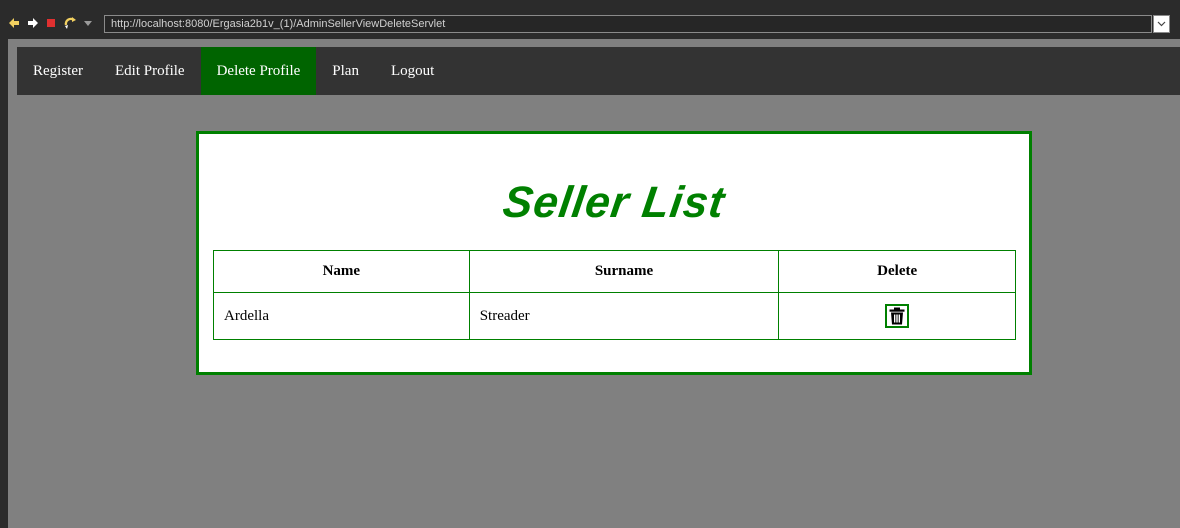 The width and height of the screenshot is (1180, 528). I want to click on column-header-name: Name, so click(341, 271).